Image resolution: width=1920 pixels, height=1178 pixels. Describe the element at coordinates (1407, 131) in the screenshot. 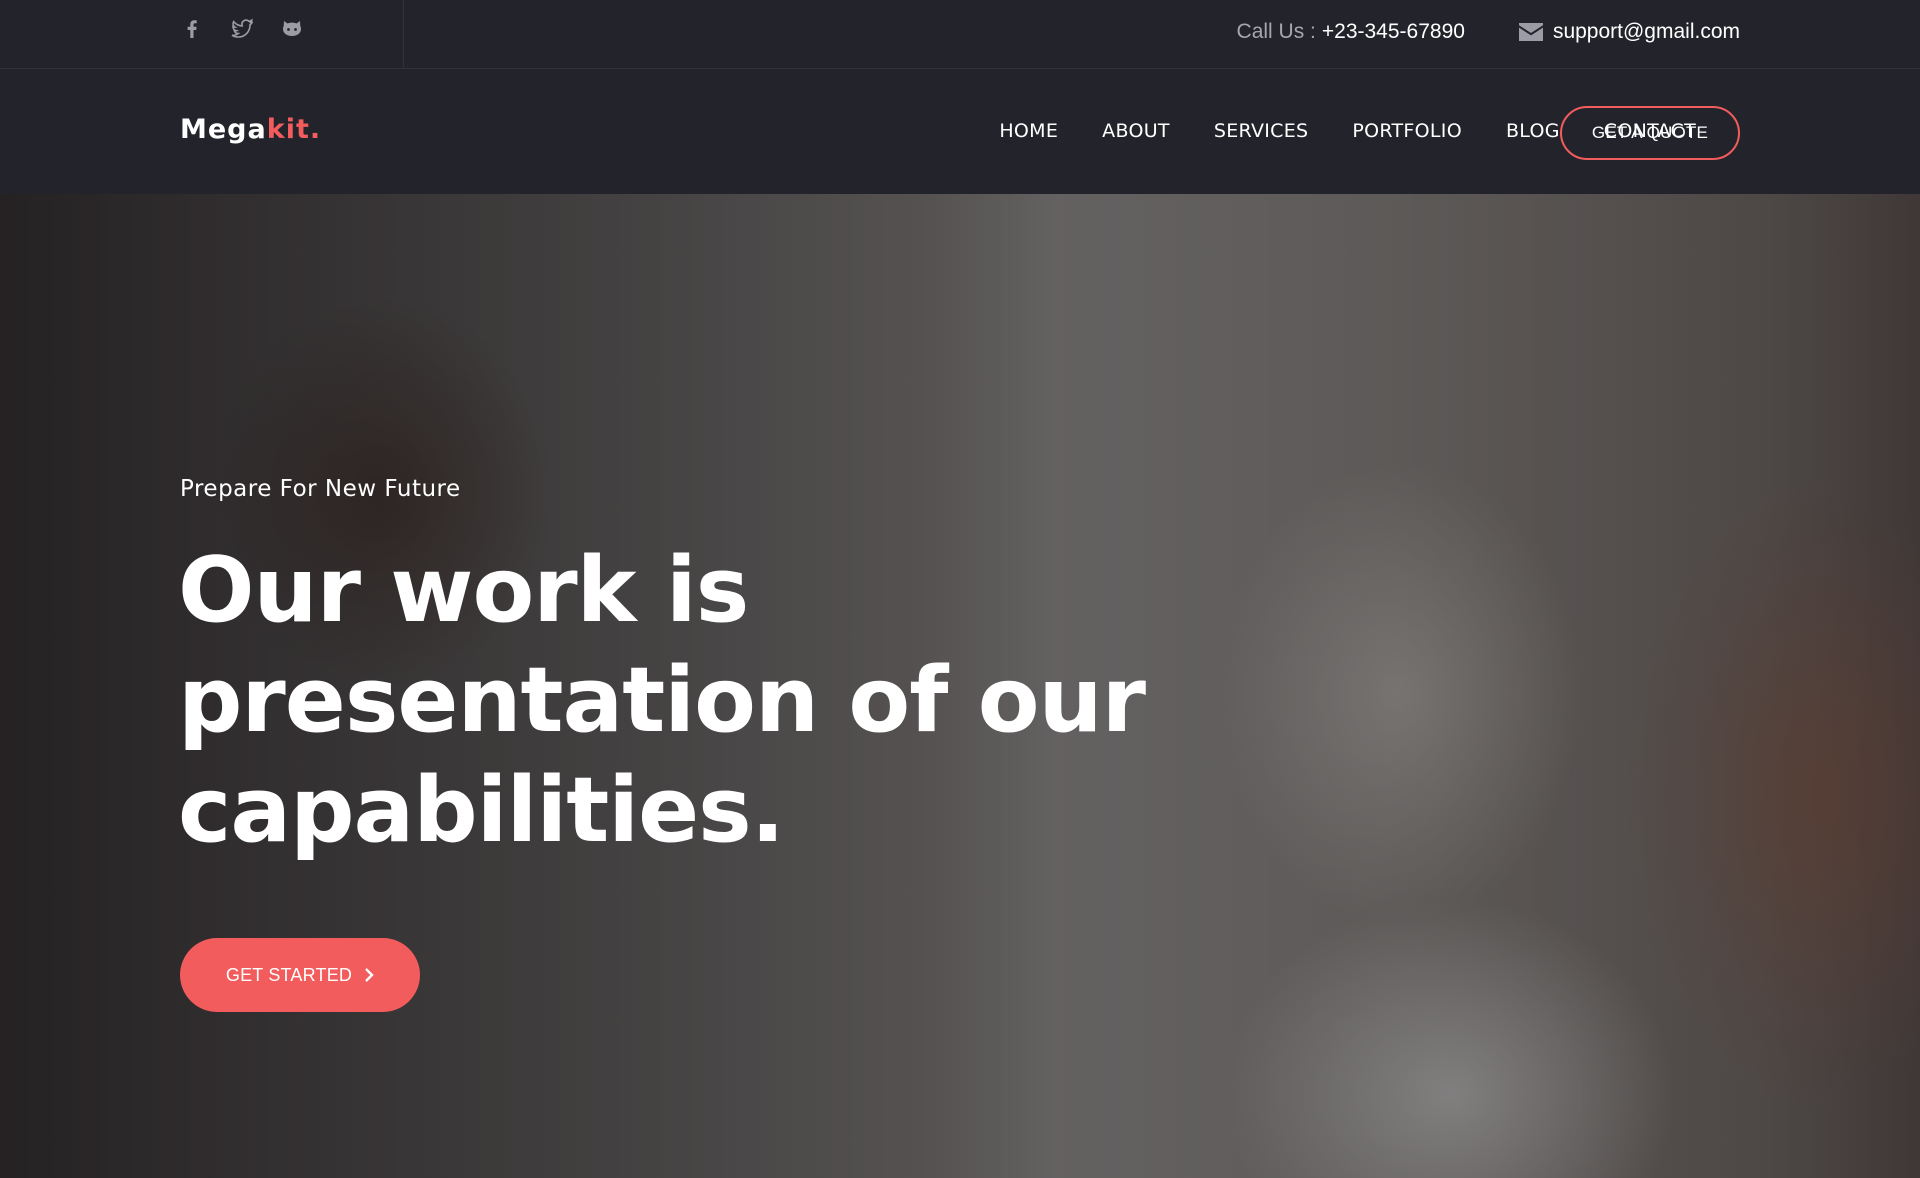

I see `nav-portfolio: PORTFOLIO` at that location.